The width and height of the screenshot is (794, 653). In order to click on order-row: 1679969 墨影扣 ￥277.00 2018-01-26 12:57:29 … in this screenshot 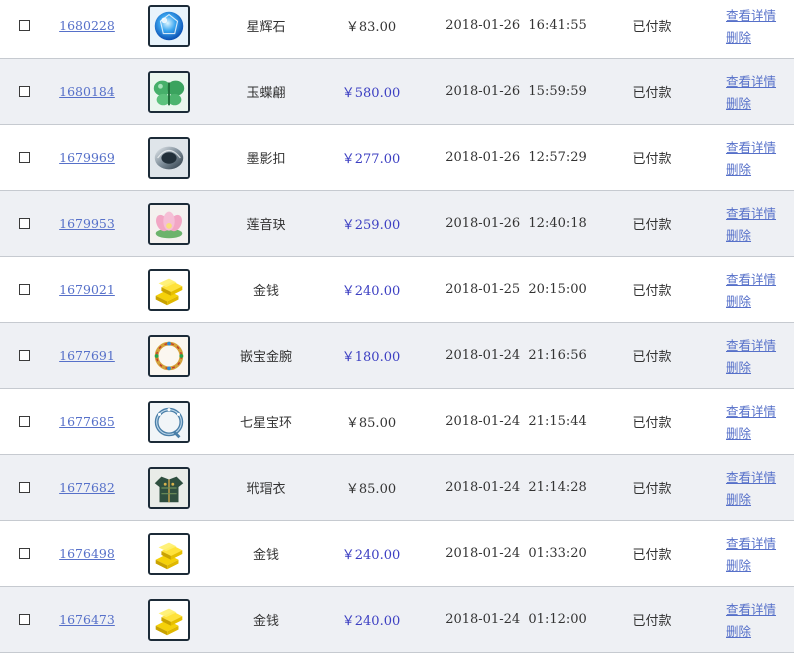, I will do `click(397, 158)`.